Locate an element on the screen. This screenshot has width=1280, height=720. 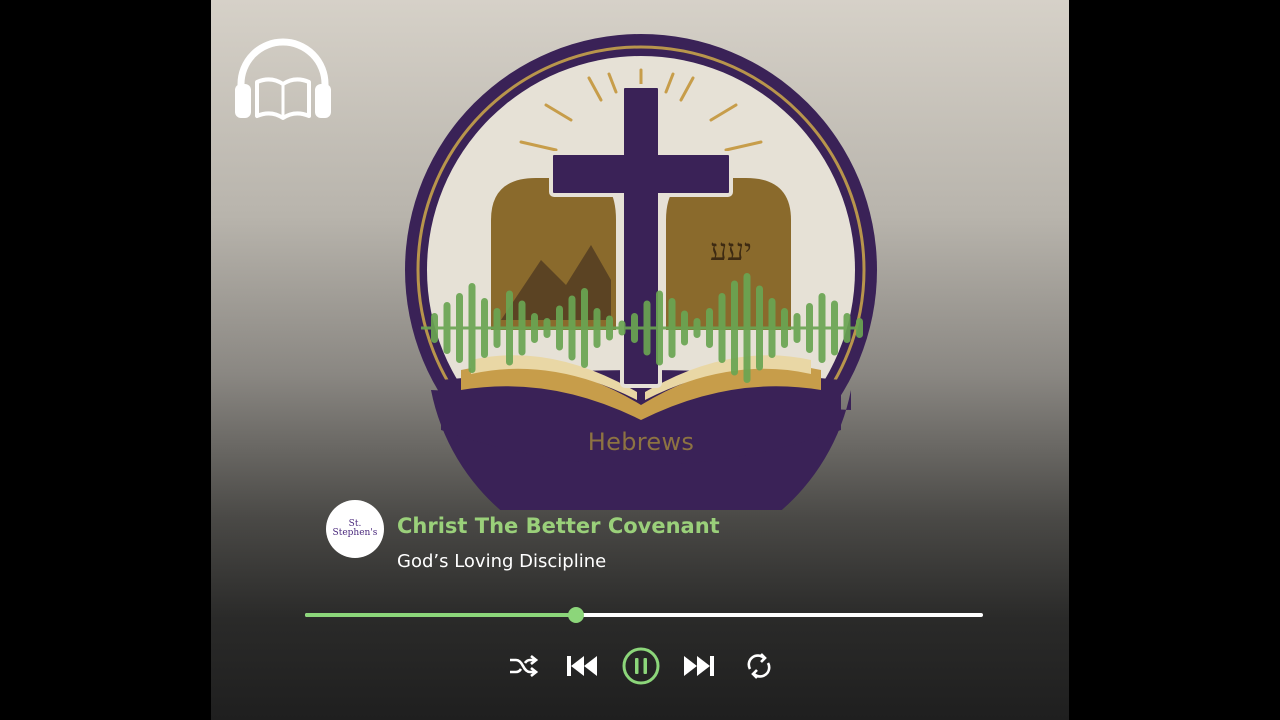
shuffle-button is located at coordinates (523, 666).